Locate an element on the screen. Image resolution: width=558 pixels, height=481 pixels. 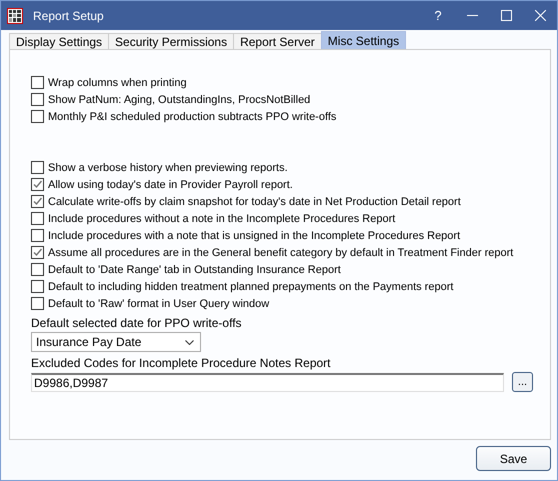
tab: Security Permissions is located at coordinates (171, 41).